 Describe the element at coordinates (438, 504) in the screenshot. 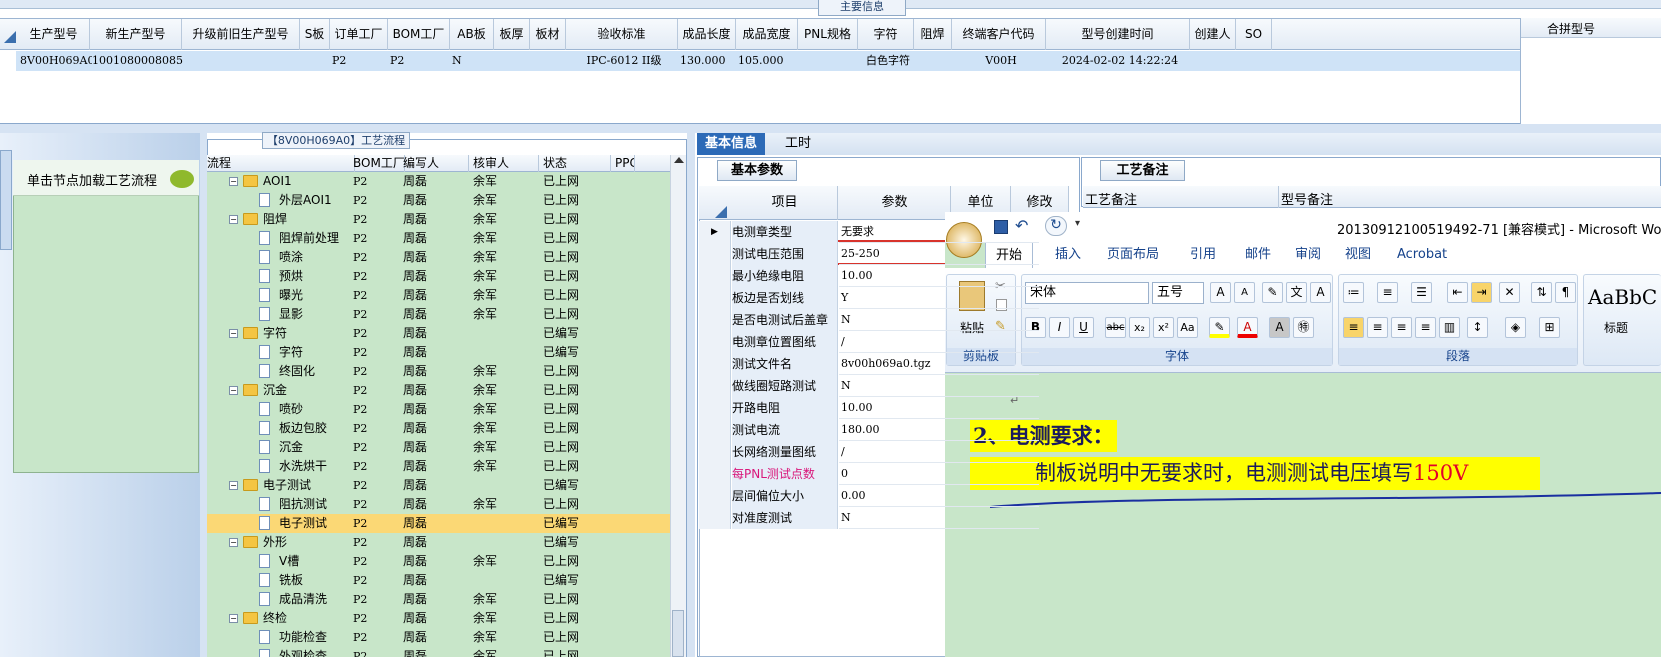

I see `tree-row: 阻抗测试 P2 周磊 余军 已上网` at that location.